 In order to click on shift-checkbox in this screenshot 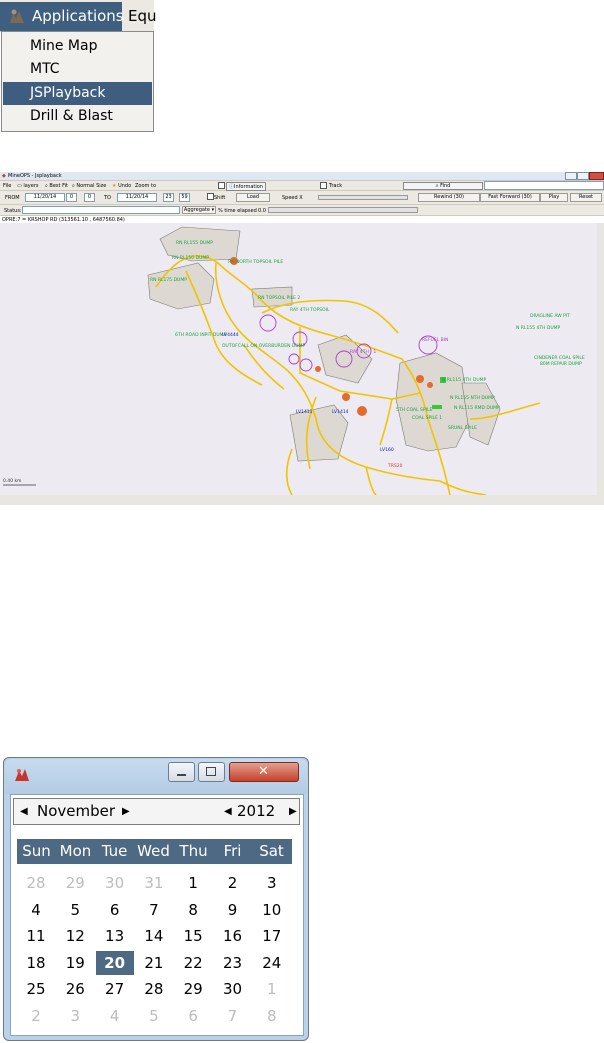, I will do `click(210, 196)`.